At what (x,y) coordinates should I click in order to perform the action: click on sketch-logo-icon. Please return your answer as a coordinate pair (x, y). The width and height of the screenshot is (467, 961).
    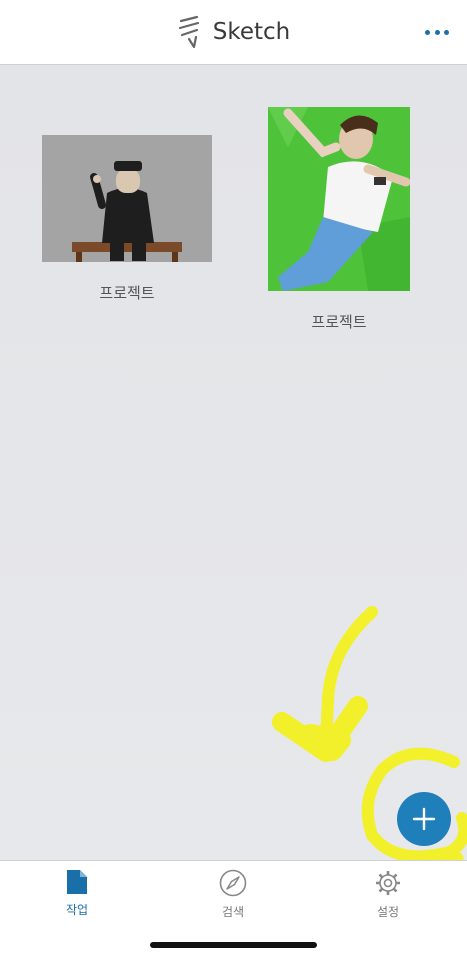
    Looking at the image, I should click on (188, 32).